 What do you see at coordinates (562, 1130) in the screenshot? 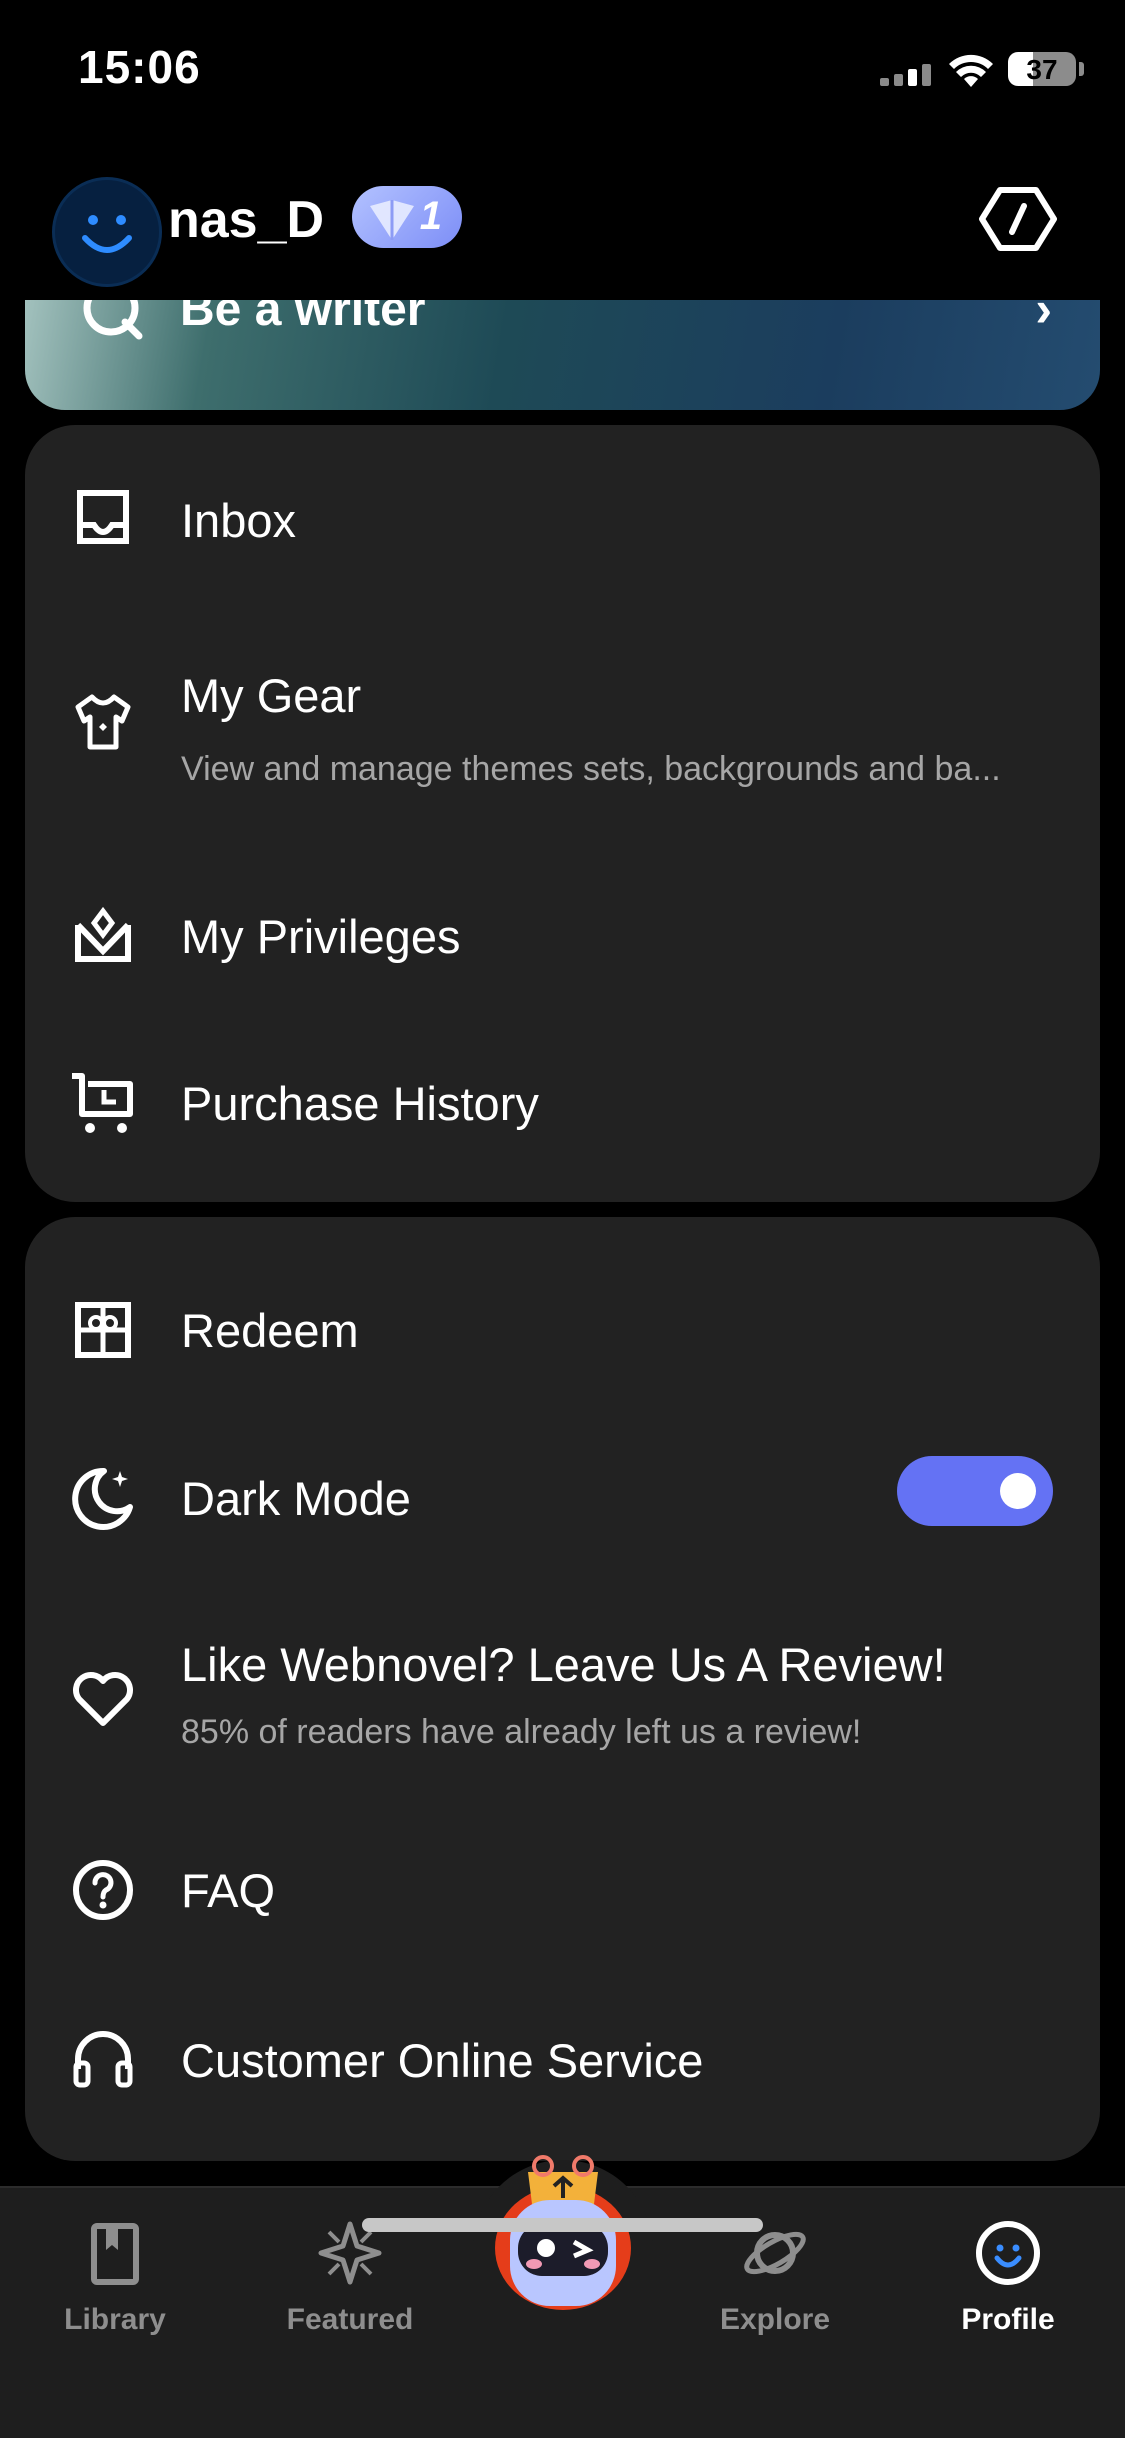
I see `menu-item-purchase-history: Purchase History` at bounding box center [562, 1130].